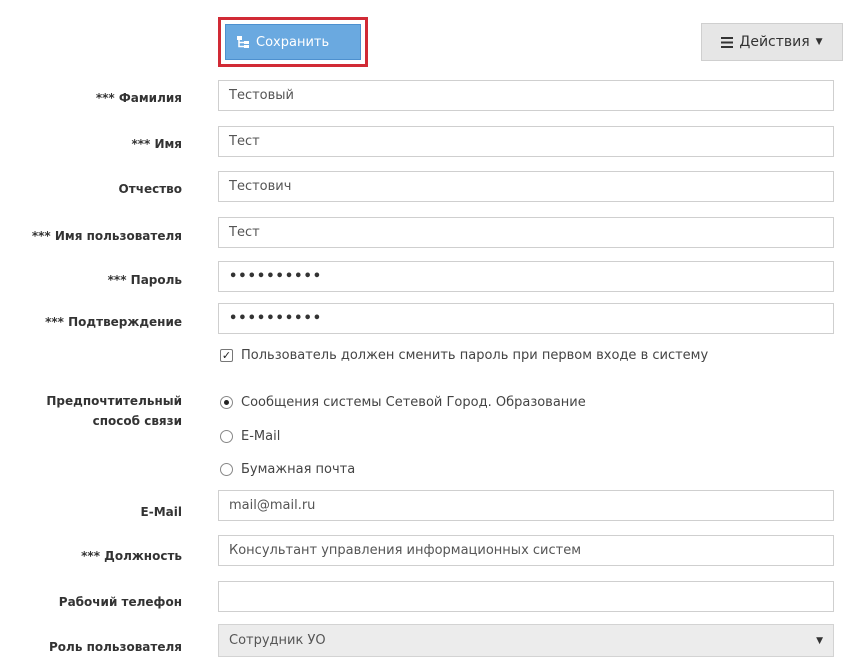 The width and height of the screenshot is (843, 657). I want to click on first-name-input: Тест, so click(526, 141).